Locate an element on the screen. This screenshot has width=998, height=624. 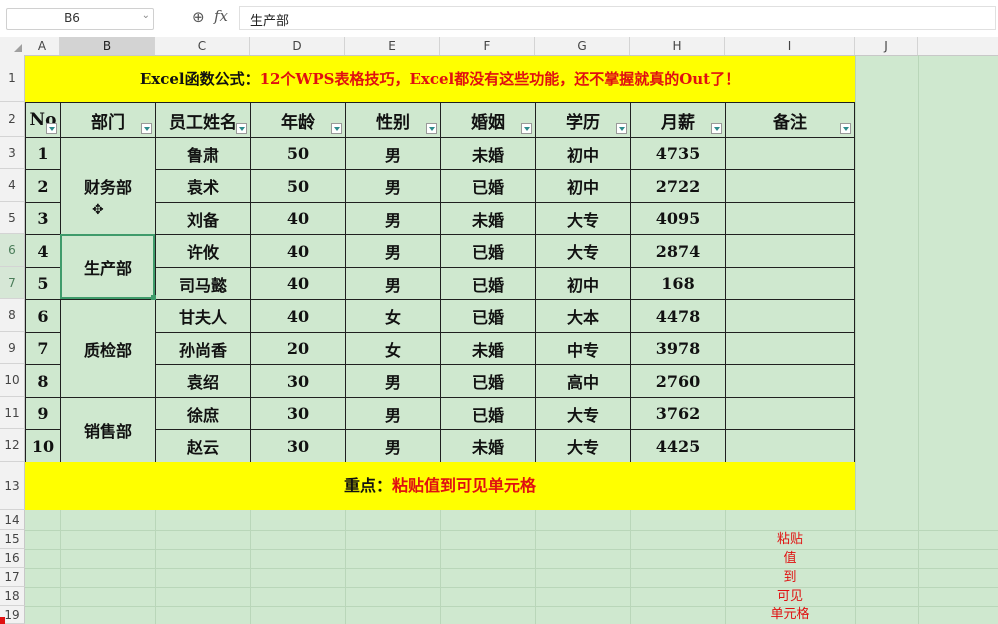
cell-name: 甘夫人 is located at coordinates (203, 316).